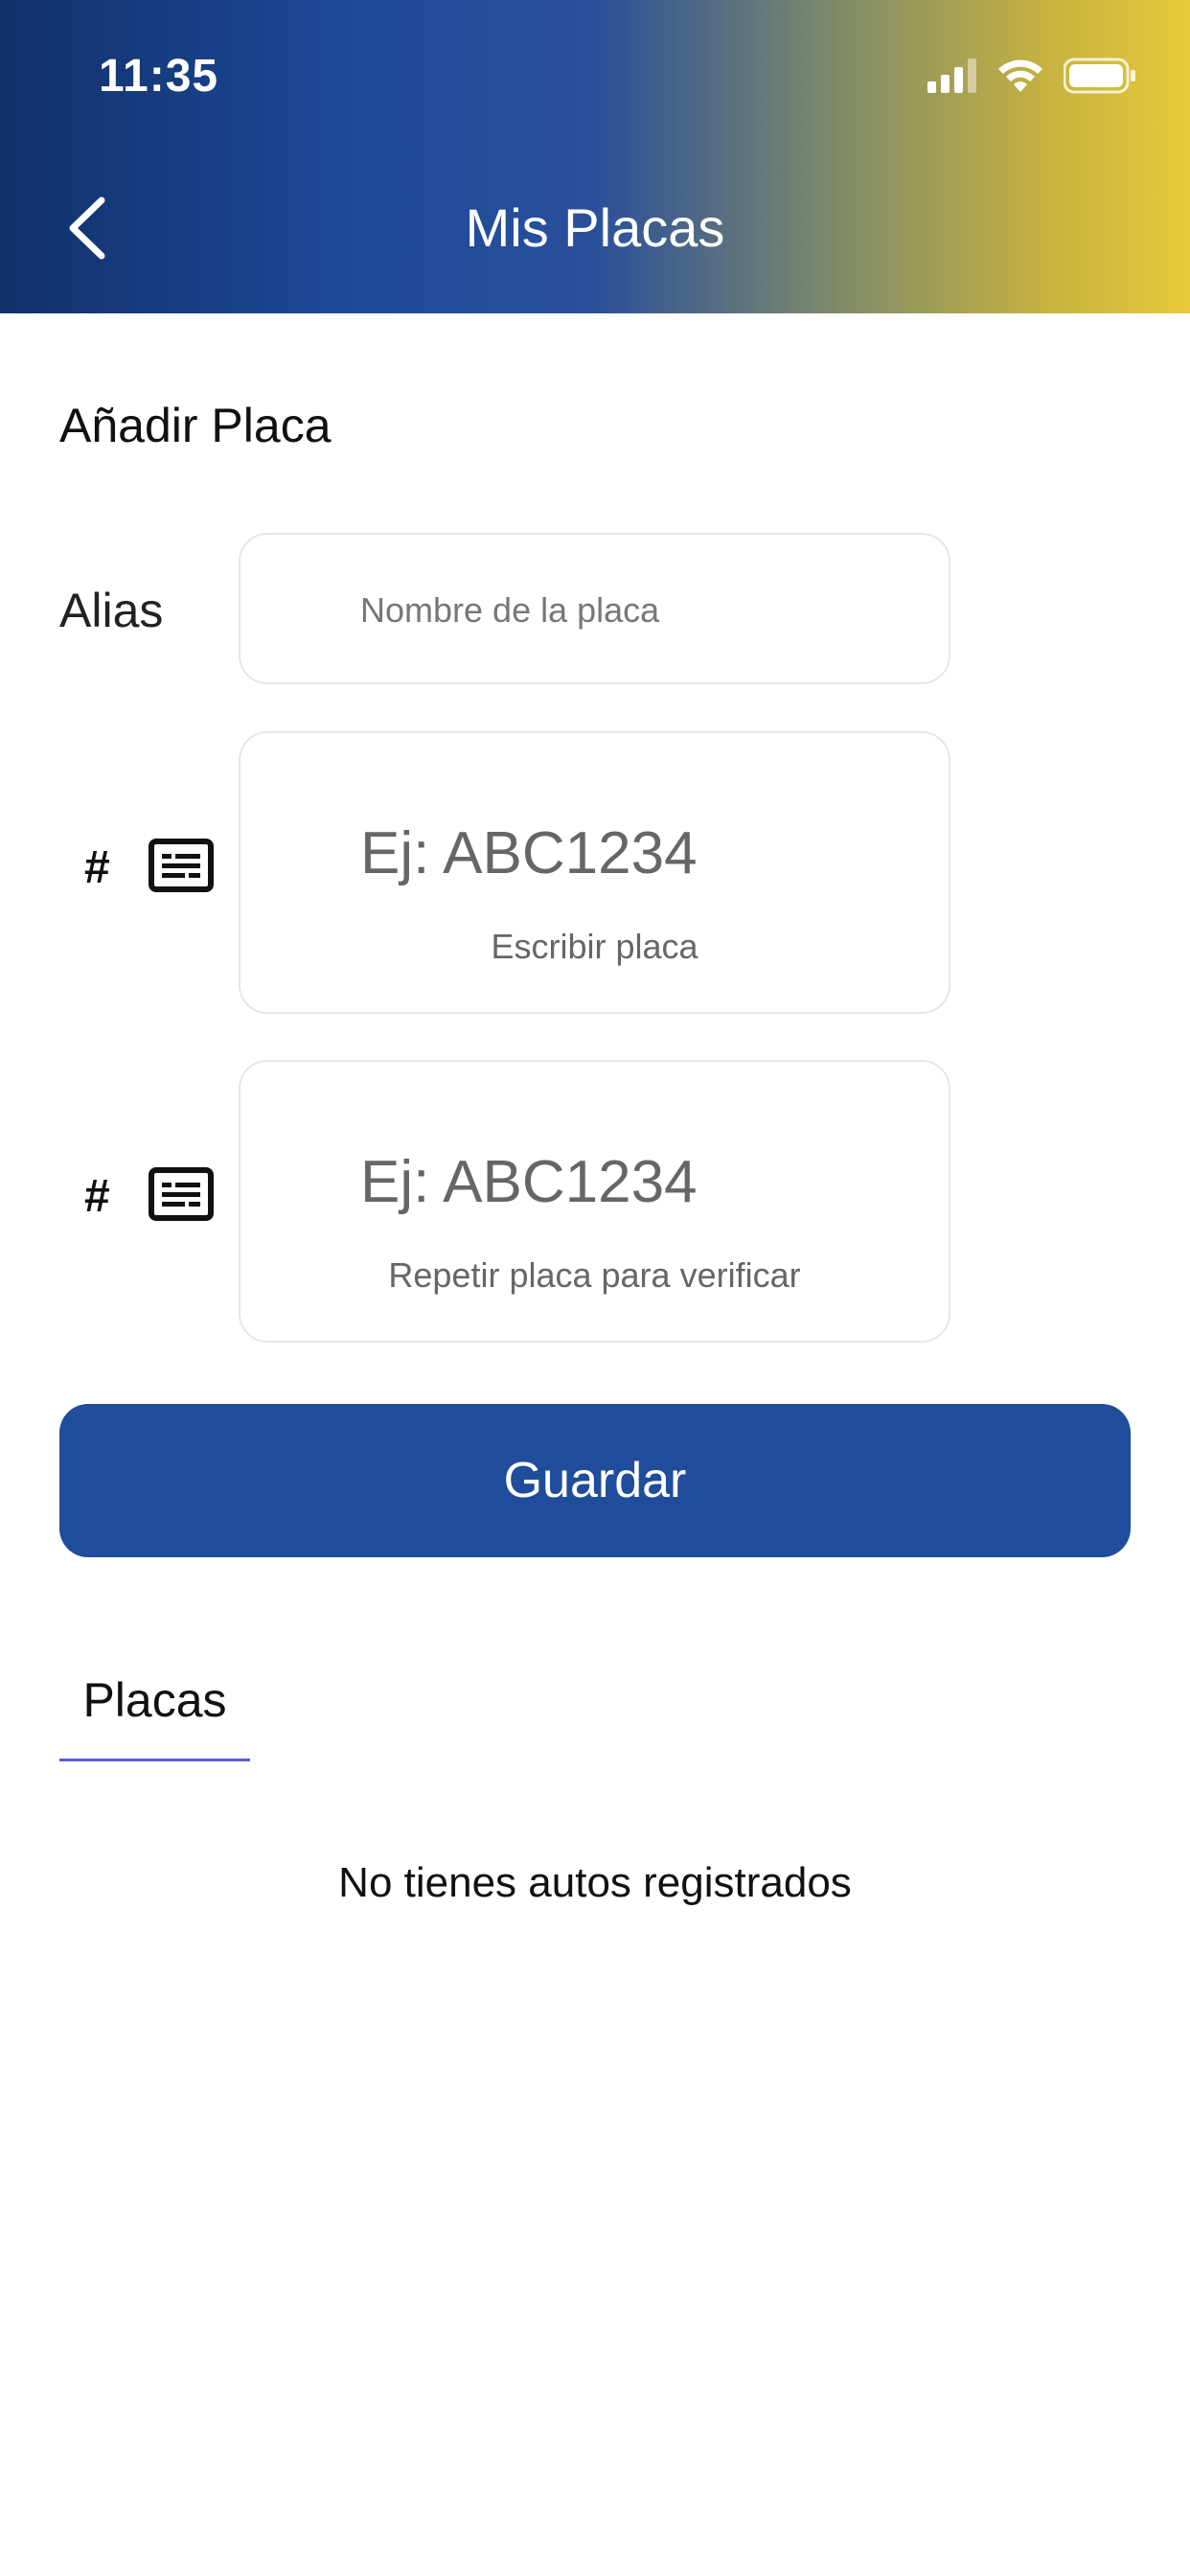  I want to click on plate-confirm-caption: Repetir placa para verificar, so click(594, 1275).